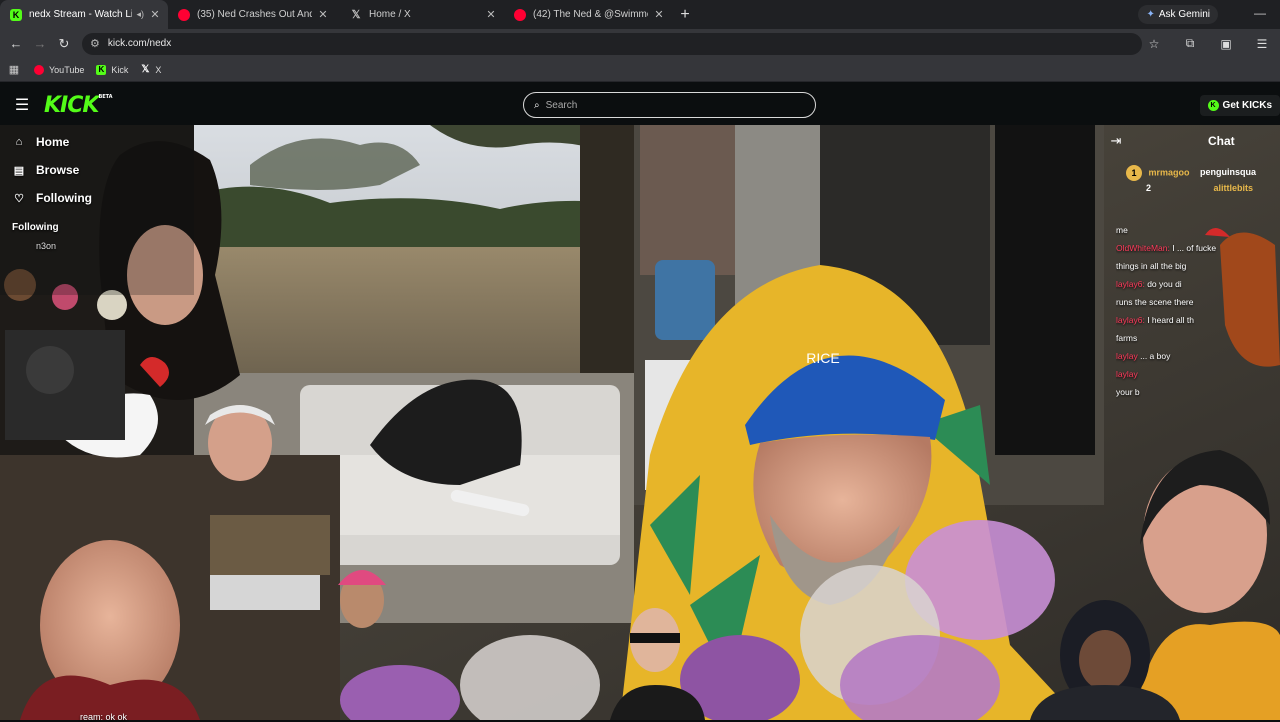 This screenshot has height=722, width=1280. I want to click on tab-title: (35) Ned Crashes Out And Start, so click(254, 14).